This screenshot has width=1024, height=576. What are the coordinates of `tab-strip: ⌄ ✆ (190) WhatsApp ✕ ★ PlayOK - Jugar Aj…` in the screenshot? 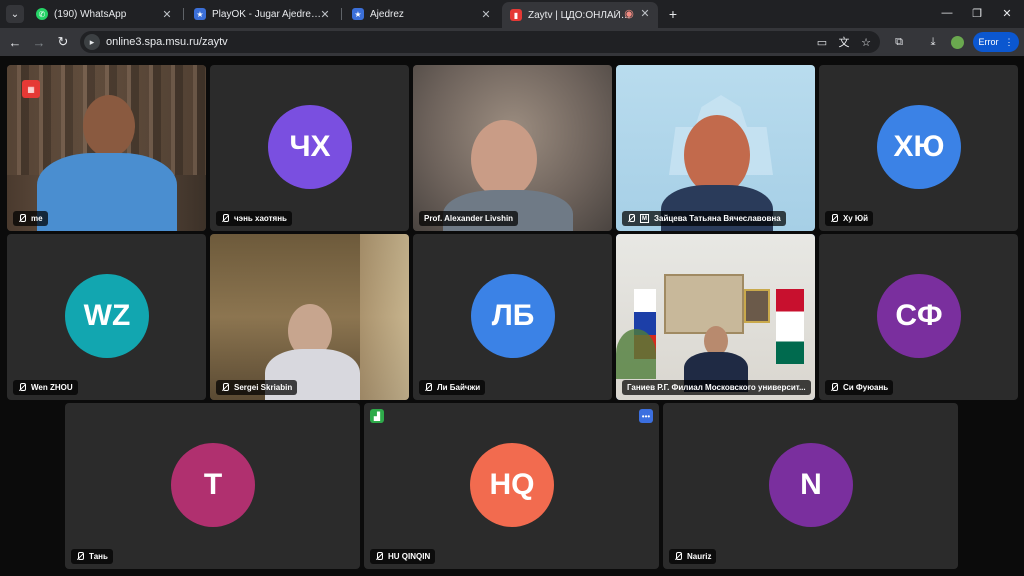 It's located at (512, 14).